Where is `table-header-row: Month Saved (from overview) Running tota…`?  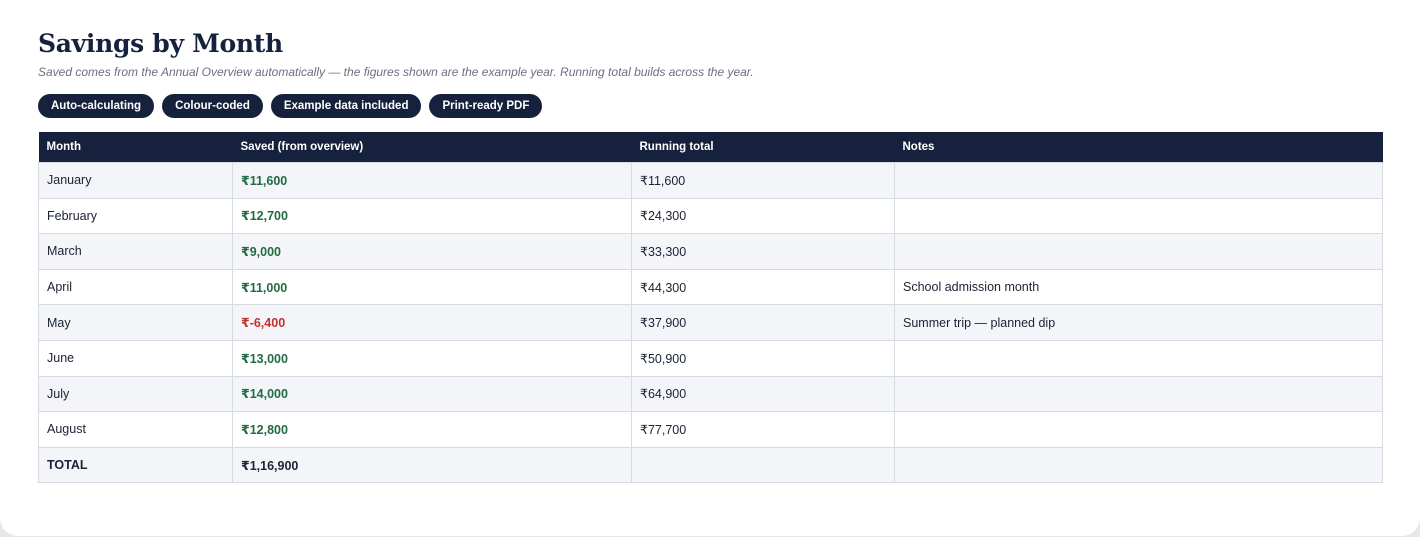 table-header-row: Month Saved (from overview) Running tota… is located at coordinates (710, 147).